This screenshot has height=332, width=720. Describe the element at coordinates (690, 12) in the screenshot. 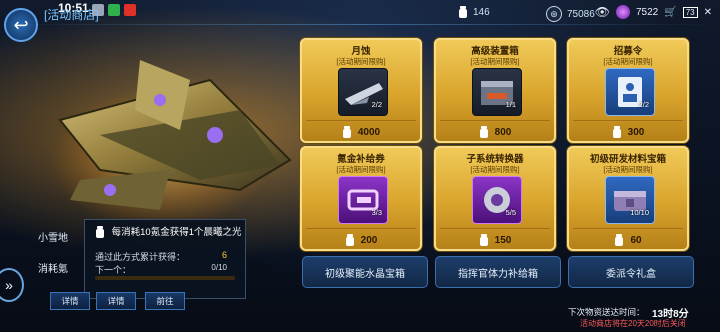

I see `battery-level: 73` at that location.